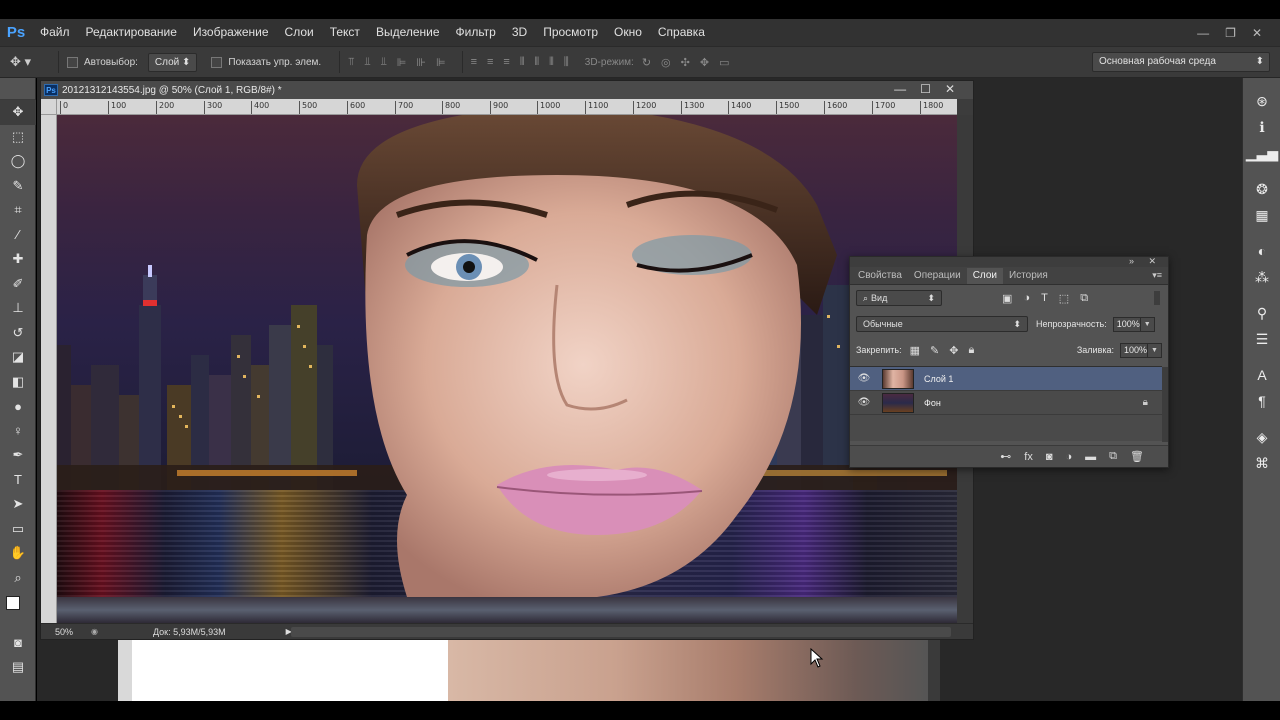 This screenshot has height=720, width=1280. What do you see at coordinates (628, 32) in the screenshot?
I see `menu-window: Окно` at bounding box center [628, 32].